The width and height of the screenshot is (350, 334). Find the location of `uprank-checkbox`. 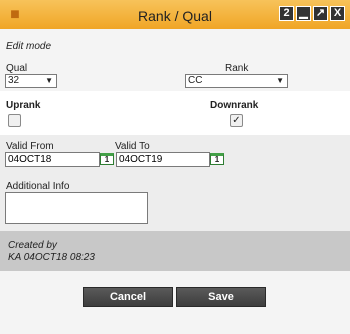

uprank-checkbox is located at coordinates (14, 120).